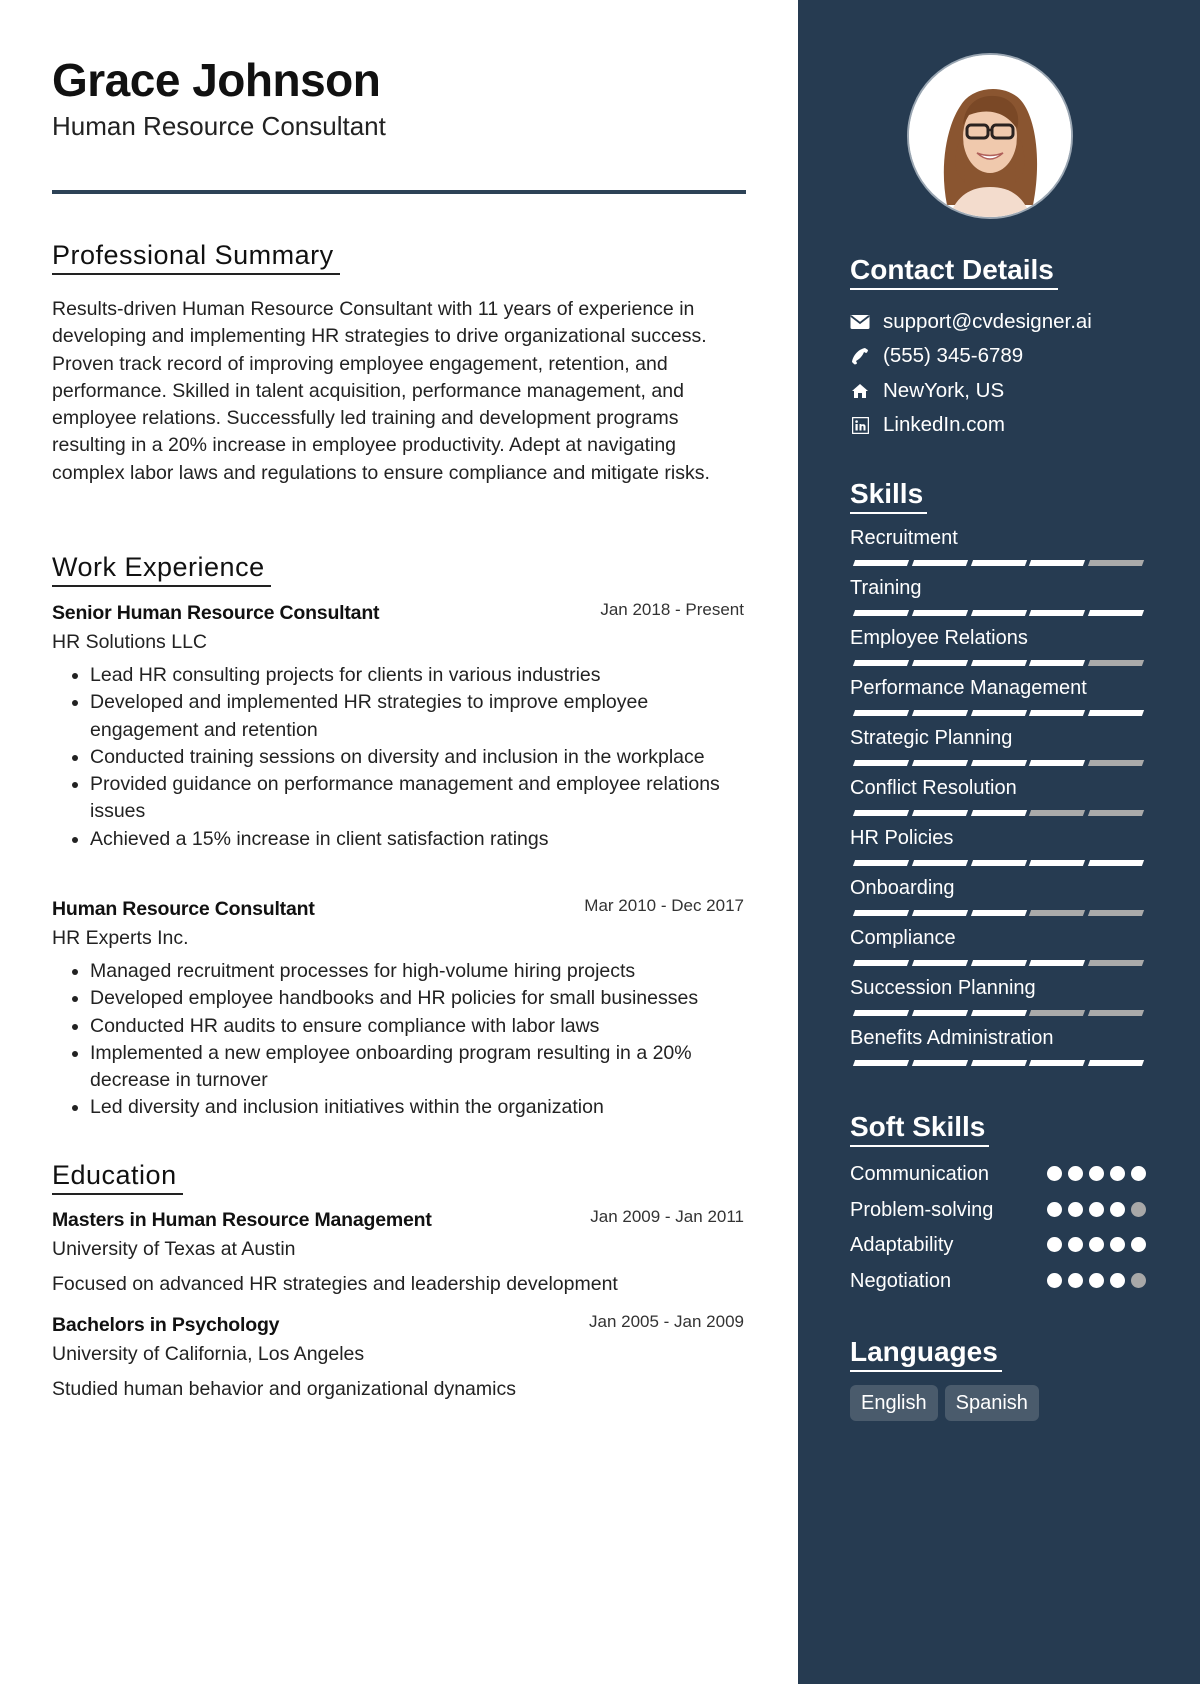 Image resolution: width=1200 pixels, height=1684 pixels. Describe the element at coordinates (219, 126) in the screenshot. I see `candidate-role: Human Resource Consultant` at that location.